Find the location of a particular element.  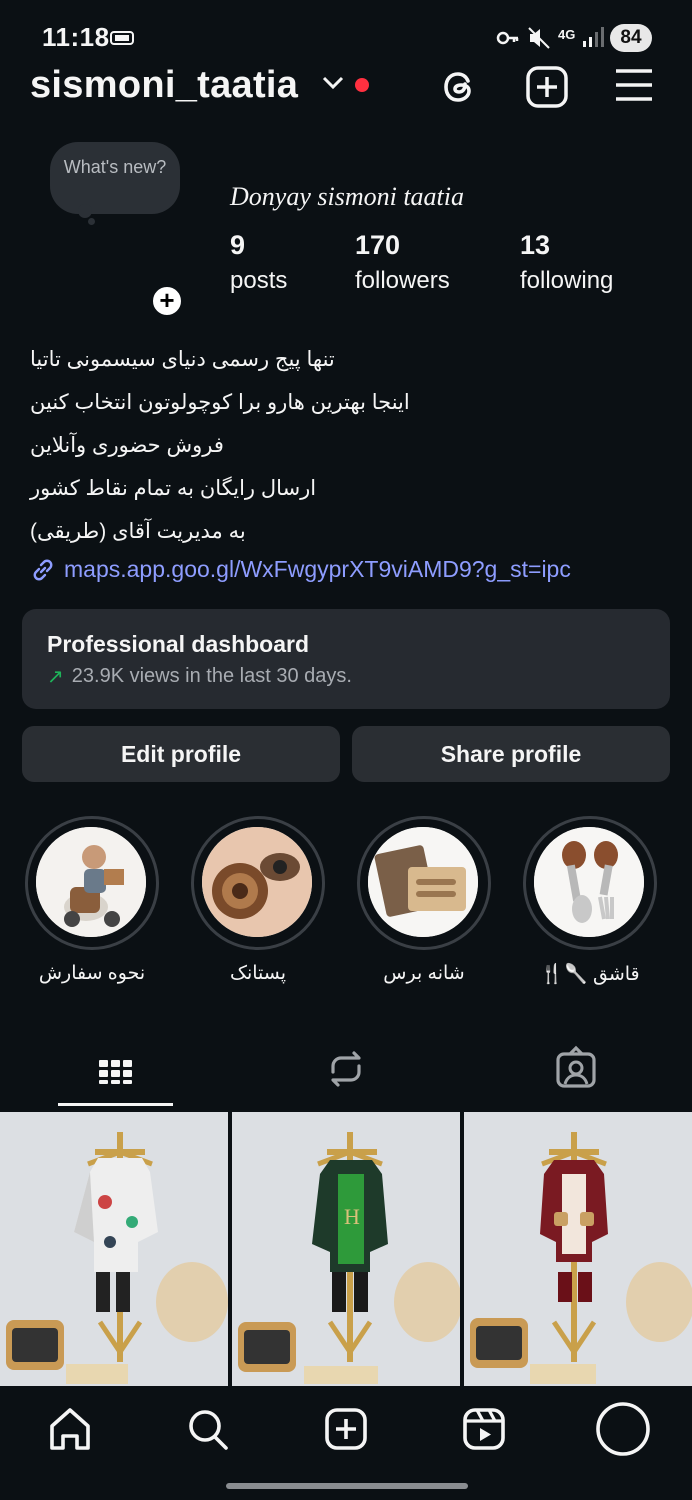

threads-icon is located at coordinates (459, 87).